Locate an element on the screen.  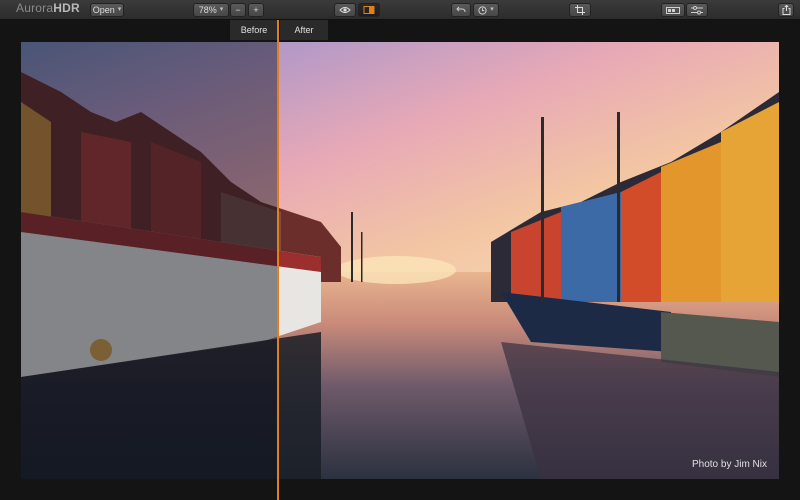
share-icon is located at coordinates (786, 10).